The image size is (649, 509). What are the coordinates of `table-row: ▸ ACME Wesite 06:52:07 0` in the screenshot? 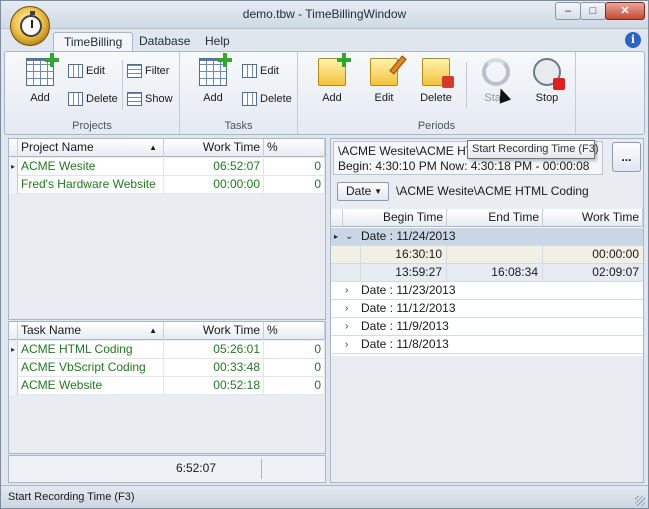 It's located at (167, 167).